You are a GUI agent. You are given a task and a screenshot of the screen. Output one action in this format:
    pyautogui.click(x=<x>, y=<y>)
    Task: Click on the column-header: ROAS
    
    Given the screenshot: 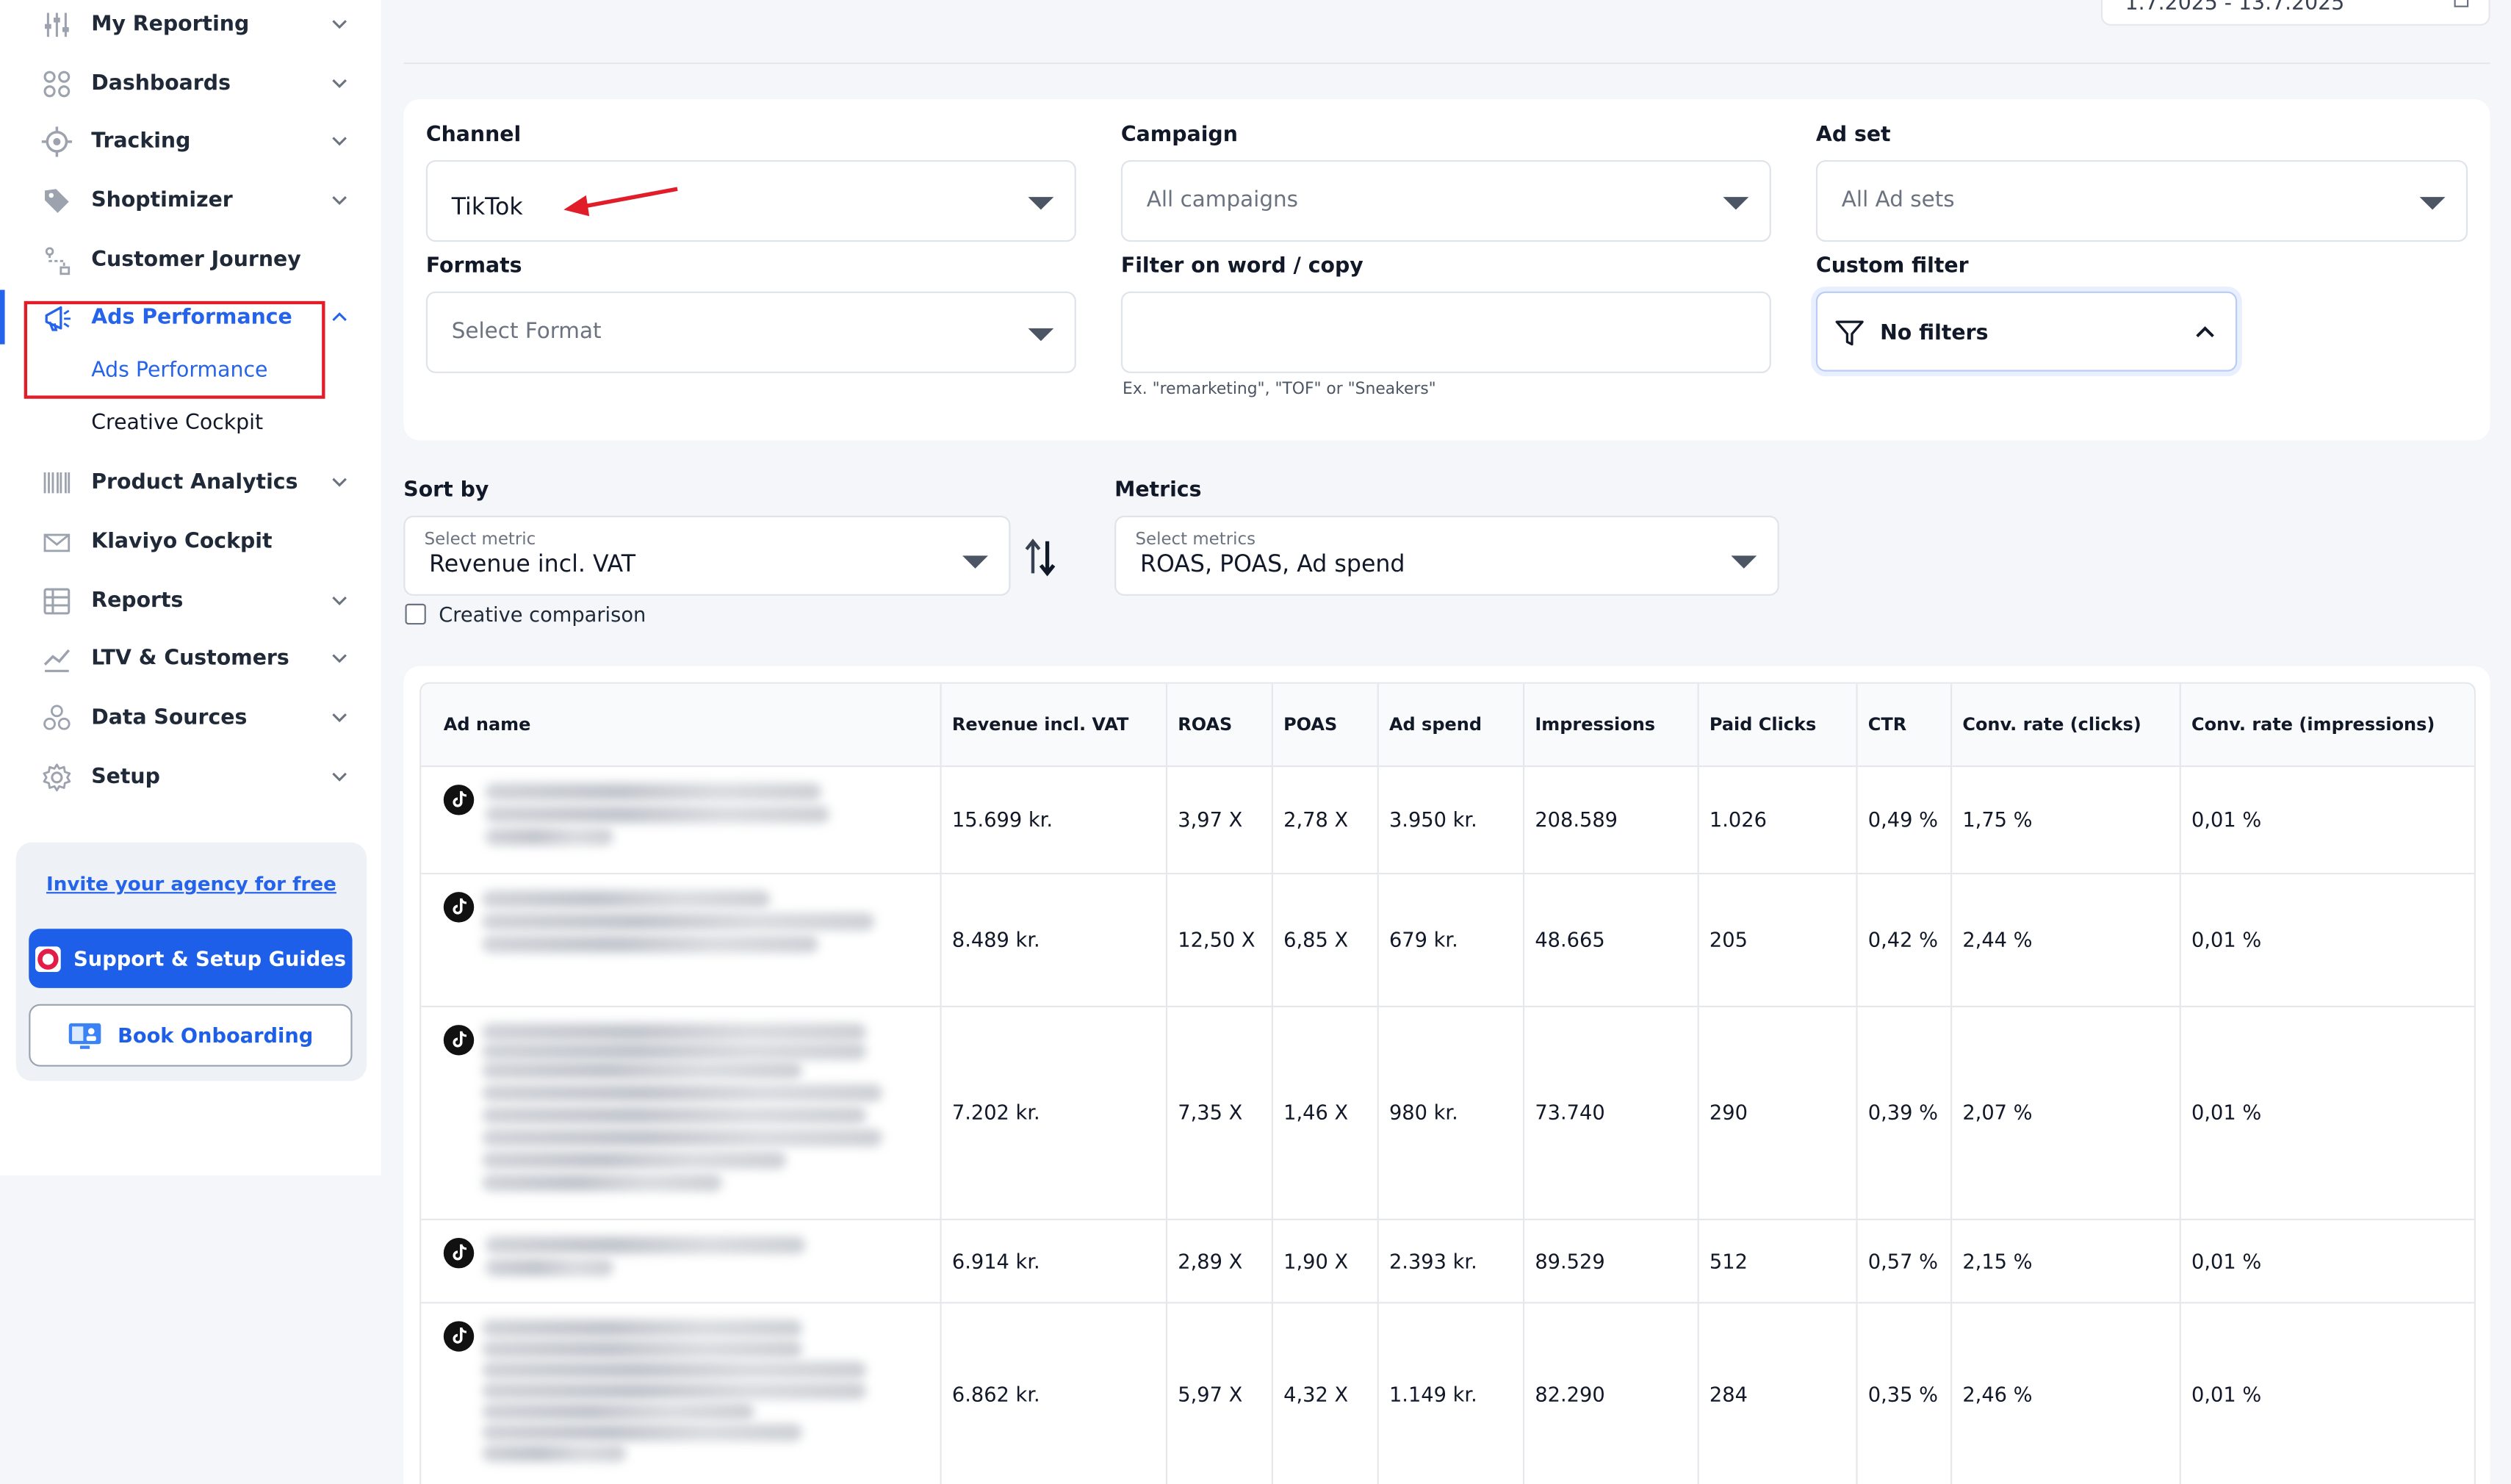 What is the action you would take?
    pyautogui.click(x=1218, y=725)
    